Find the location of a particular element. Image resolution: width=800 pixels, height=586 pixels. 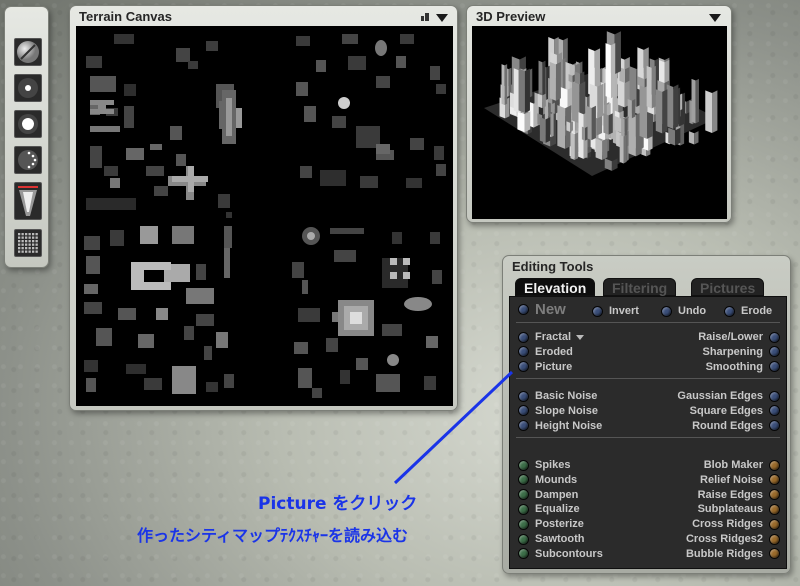

tool-eroded: Eroded is located at coordinates (545, 352).